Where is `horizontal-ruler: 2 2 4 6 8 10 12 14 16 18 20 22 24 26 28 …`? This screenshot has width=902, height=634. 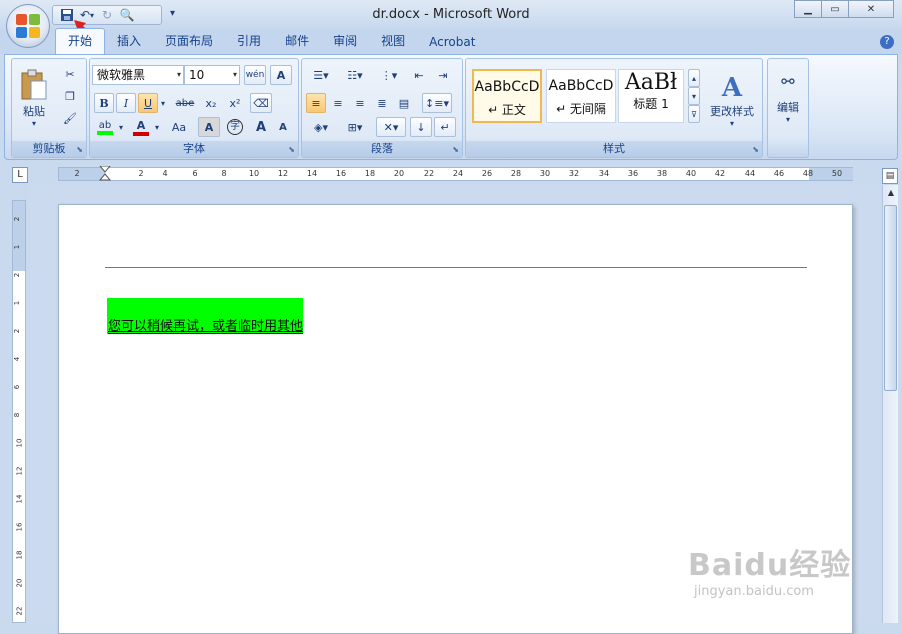 horizontal-ruler: 2 2 4 6 8 10 12 14 16 18 20 22 24 26 28 … is located at coordinates (455, 174).